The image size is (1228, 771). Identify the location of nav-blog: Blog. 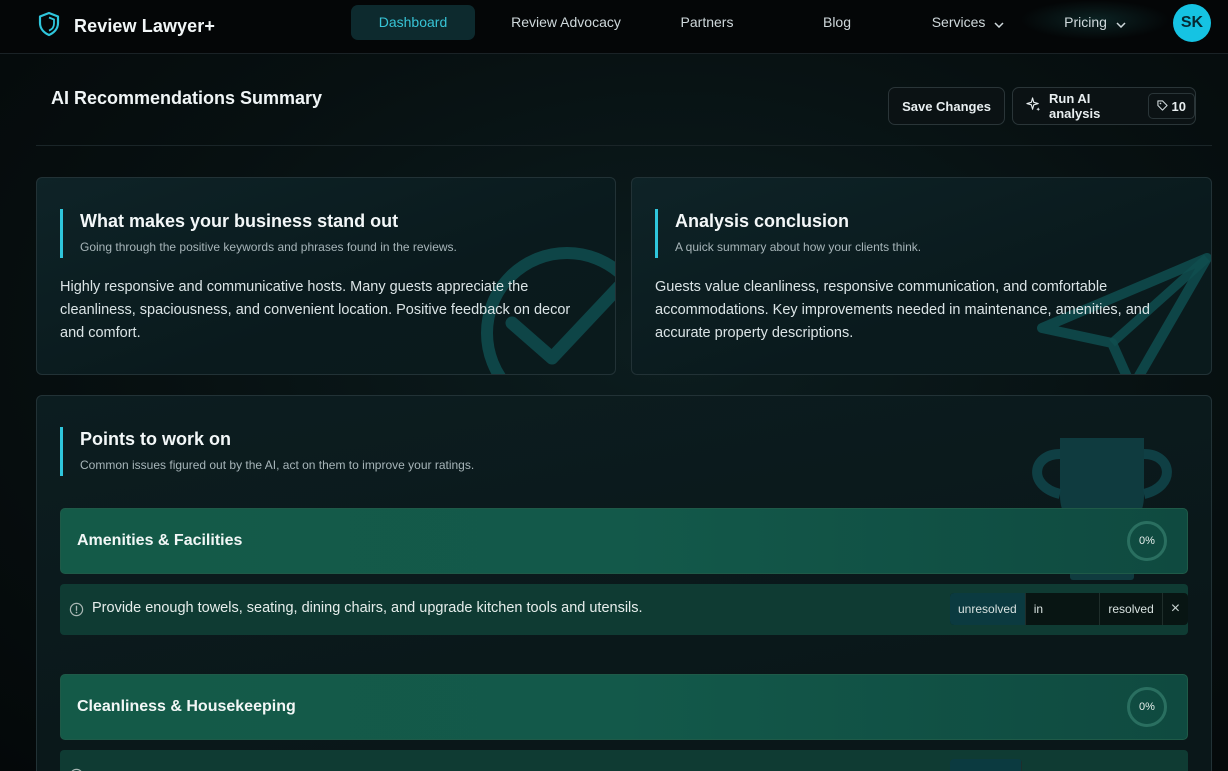
(837, 22).